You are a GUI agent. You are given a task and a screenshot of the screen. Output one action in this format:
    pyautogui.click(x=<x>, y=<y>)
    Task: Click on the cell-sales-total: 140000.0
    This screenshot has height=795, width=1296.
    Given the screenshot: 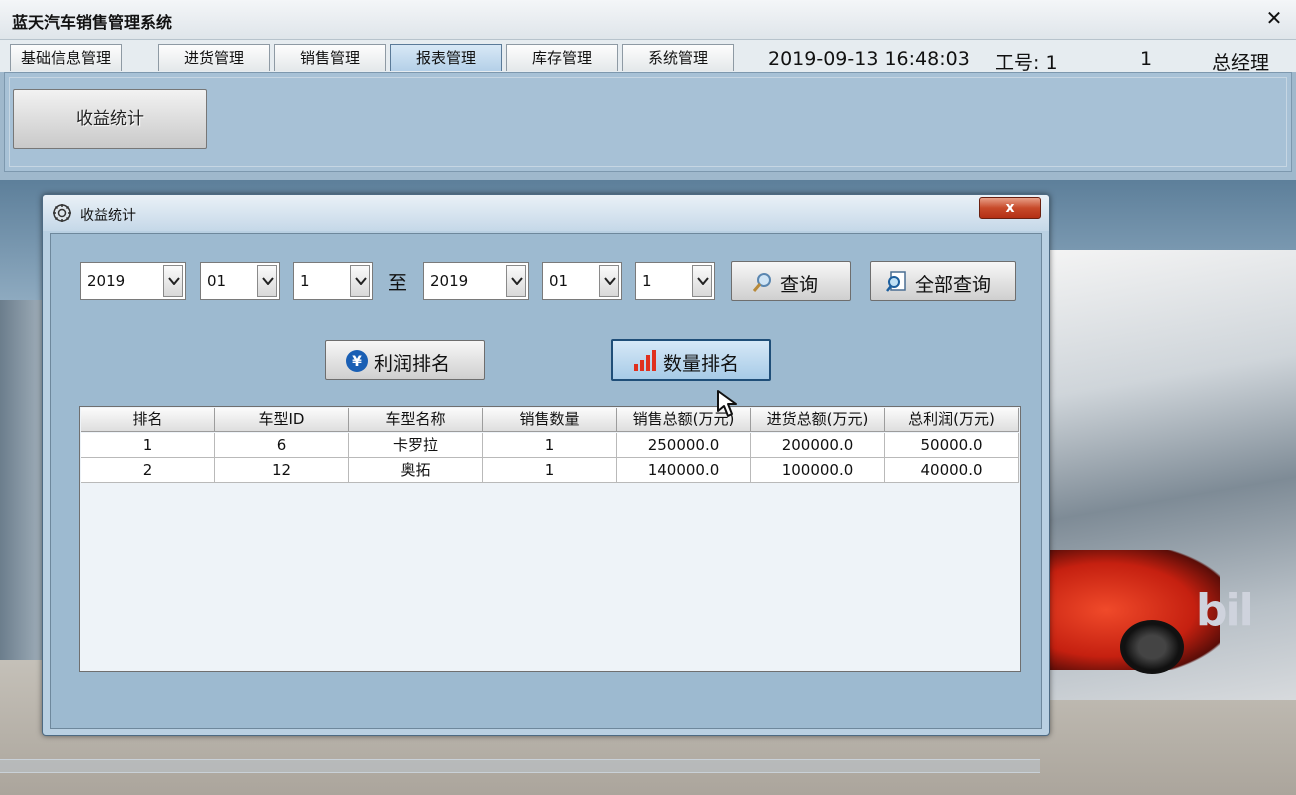 What is the action you would take?
    pyautogui.click(x=684, y=470)
    